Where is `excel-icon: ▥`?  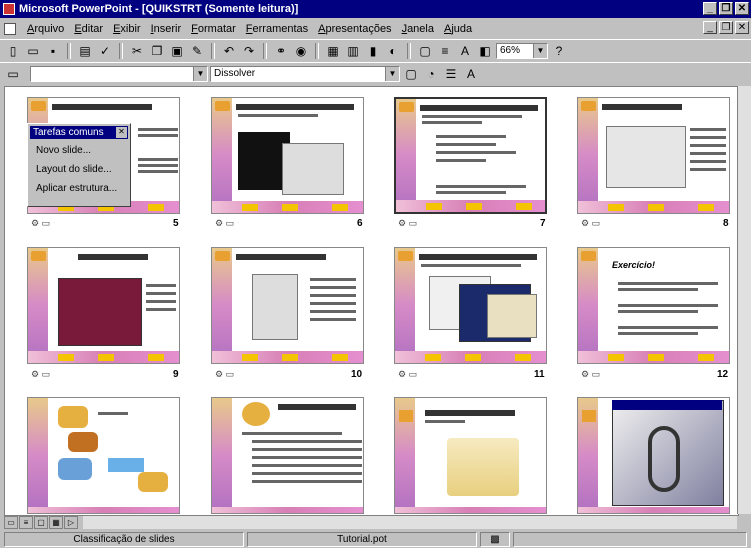 excel-icon: ▥ is located at coordinates (353, 51).